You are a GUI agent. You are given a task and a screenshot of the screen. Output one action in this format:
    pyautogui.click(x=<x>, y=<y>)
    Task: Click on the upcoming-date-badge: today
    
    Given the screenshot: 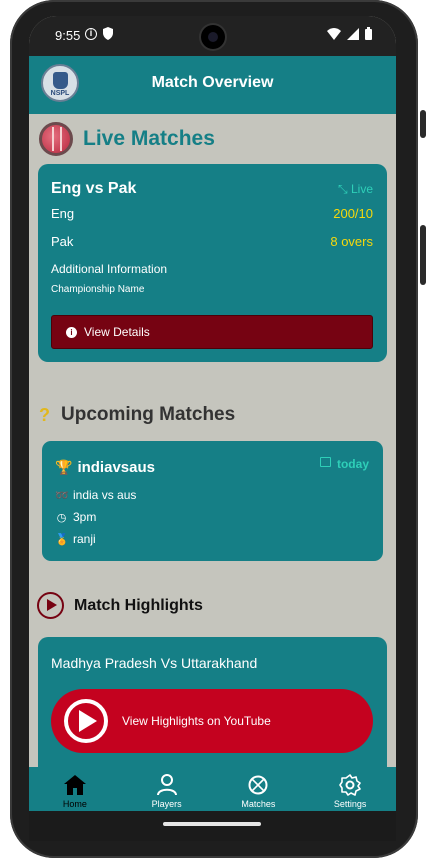 What is the action you would take?
    pyautogui.click(x=344, y=464)
    